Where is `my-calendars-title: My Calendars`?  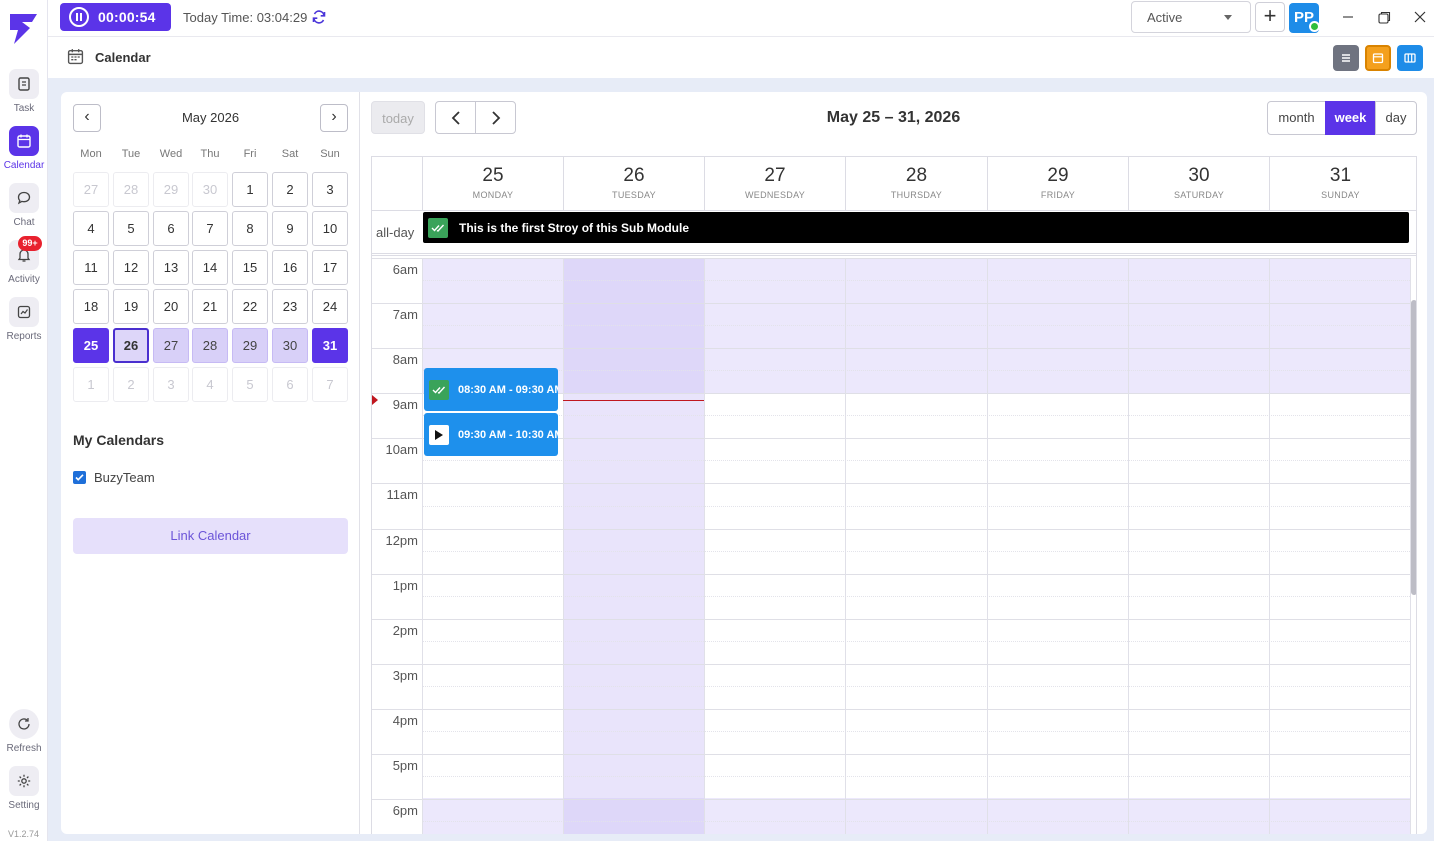 my-calendars-title: My Calendars is located at coordinates (119, 440).